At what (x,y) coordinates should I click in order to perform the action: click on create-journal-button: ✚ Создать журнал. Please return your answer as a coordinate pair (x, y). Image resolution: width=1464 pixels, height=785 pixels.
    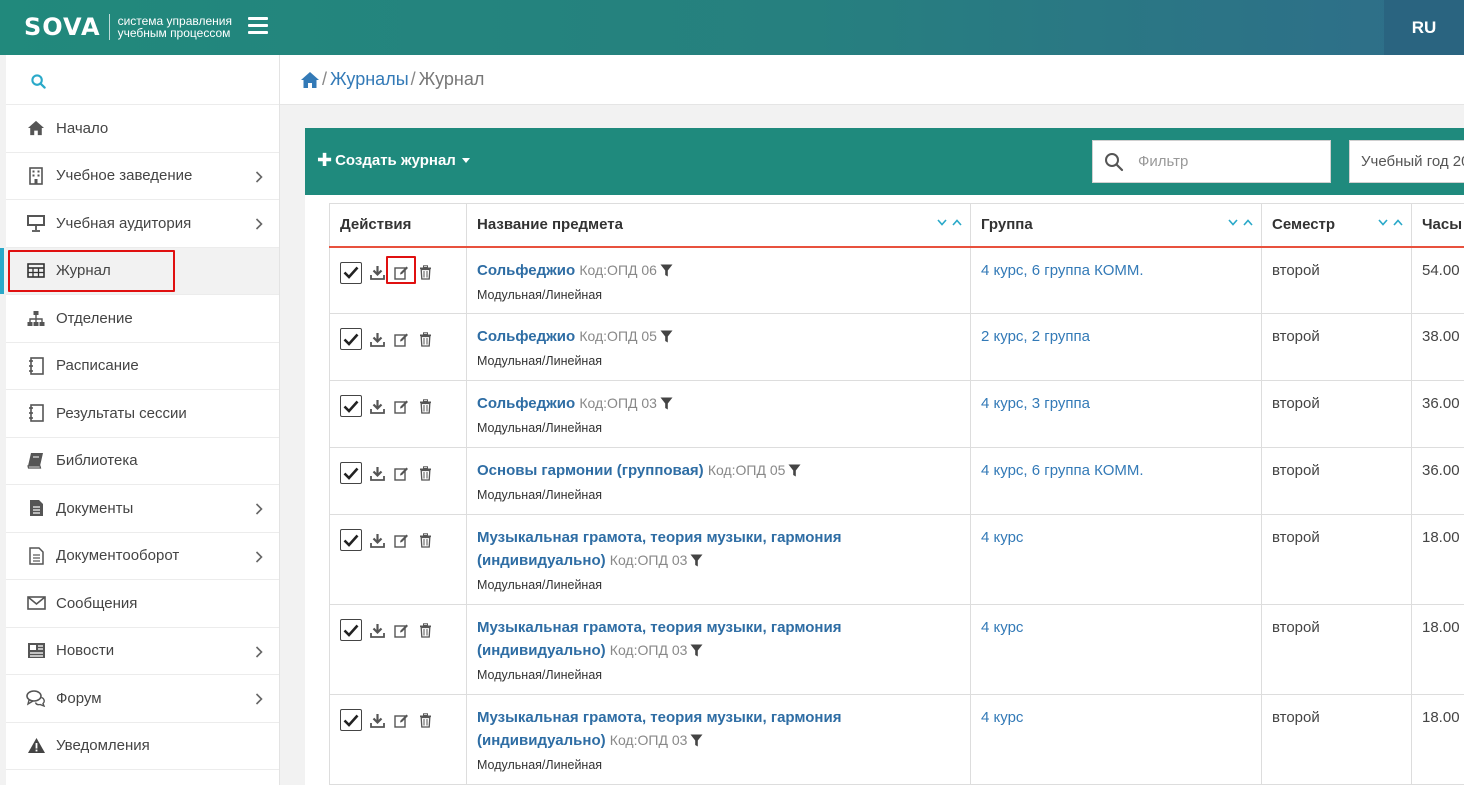
    Looking at the image, I should click on (393, 160).